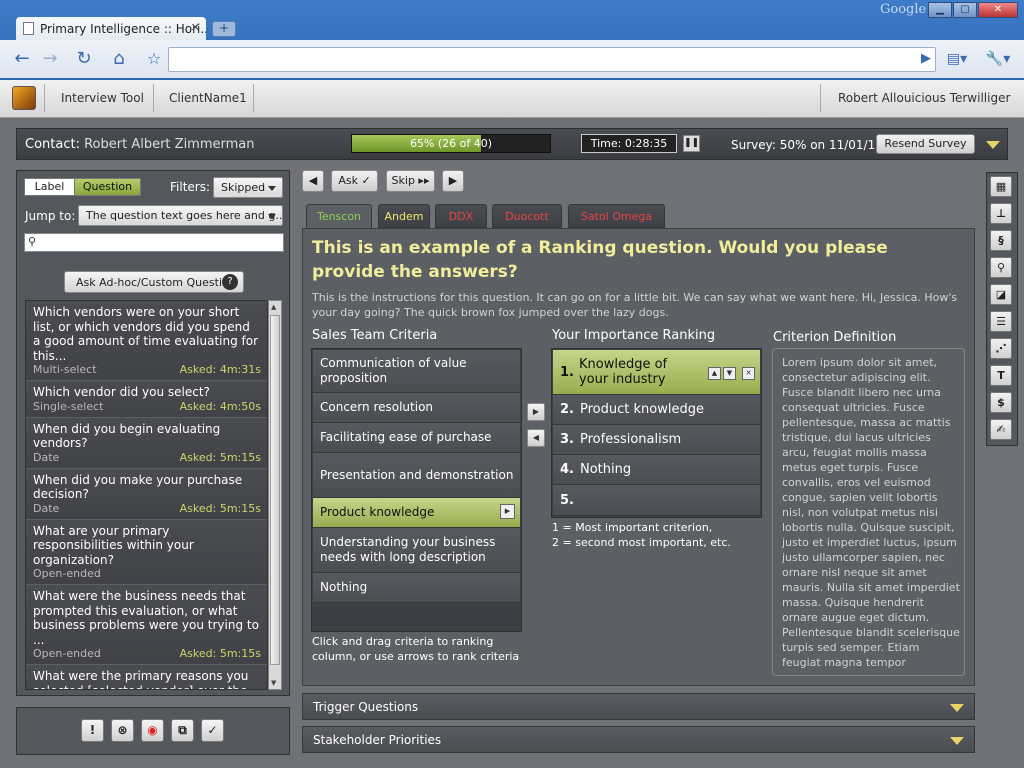  What do you see at coordinates (1001, 294) in the screenshot?
I see `tag-icon: ◪` at bounding box center [1001, 294].